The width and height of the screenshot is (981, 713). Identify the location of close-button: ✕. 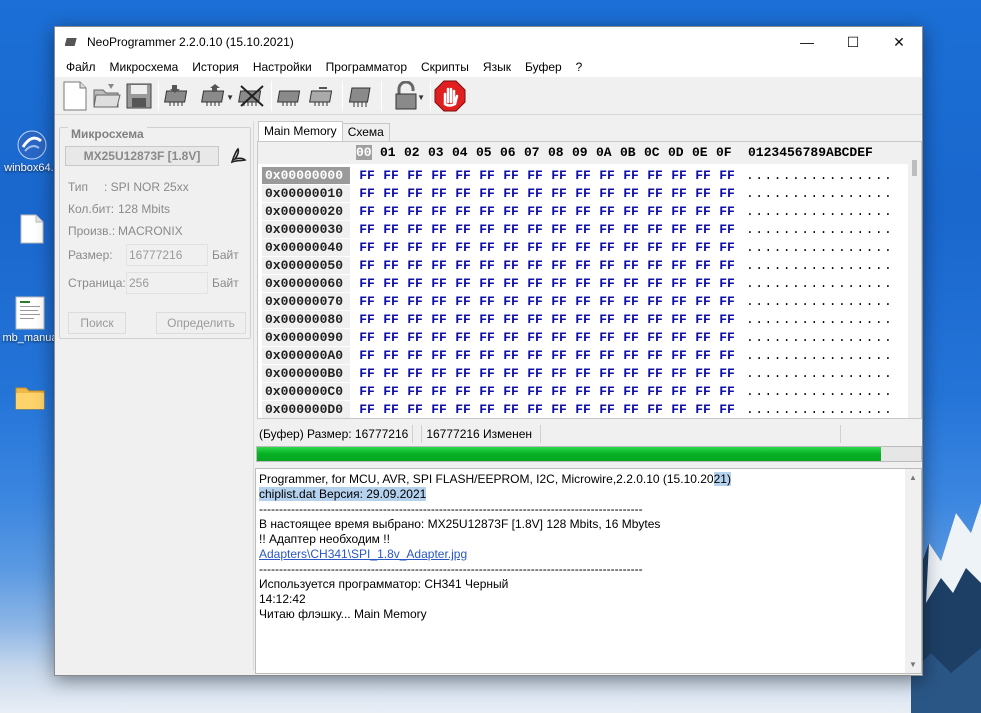
(899, 42).